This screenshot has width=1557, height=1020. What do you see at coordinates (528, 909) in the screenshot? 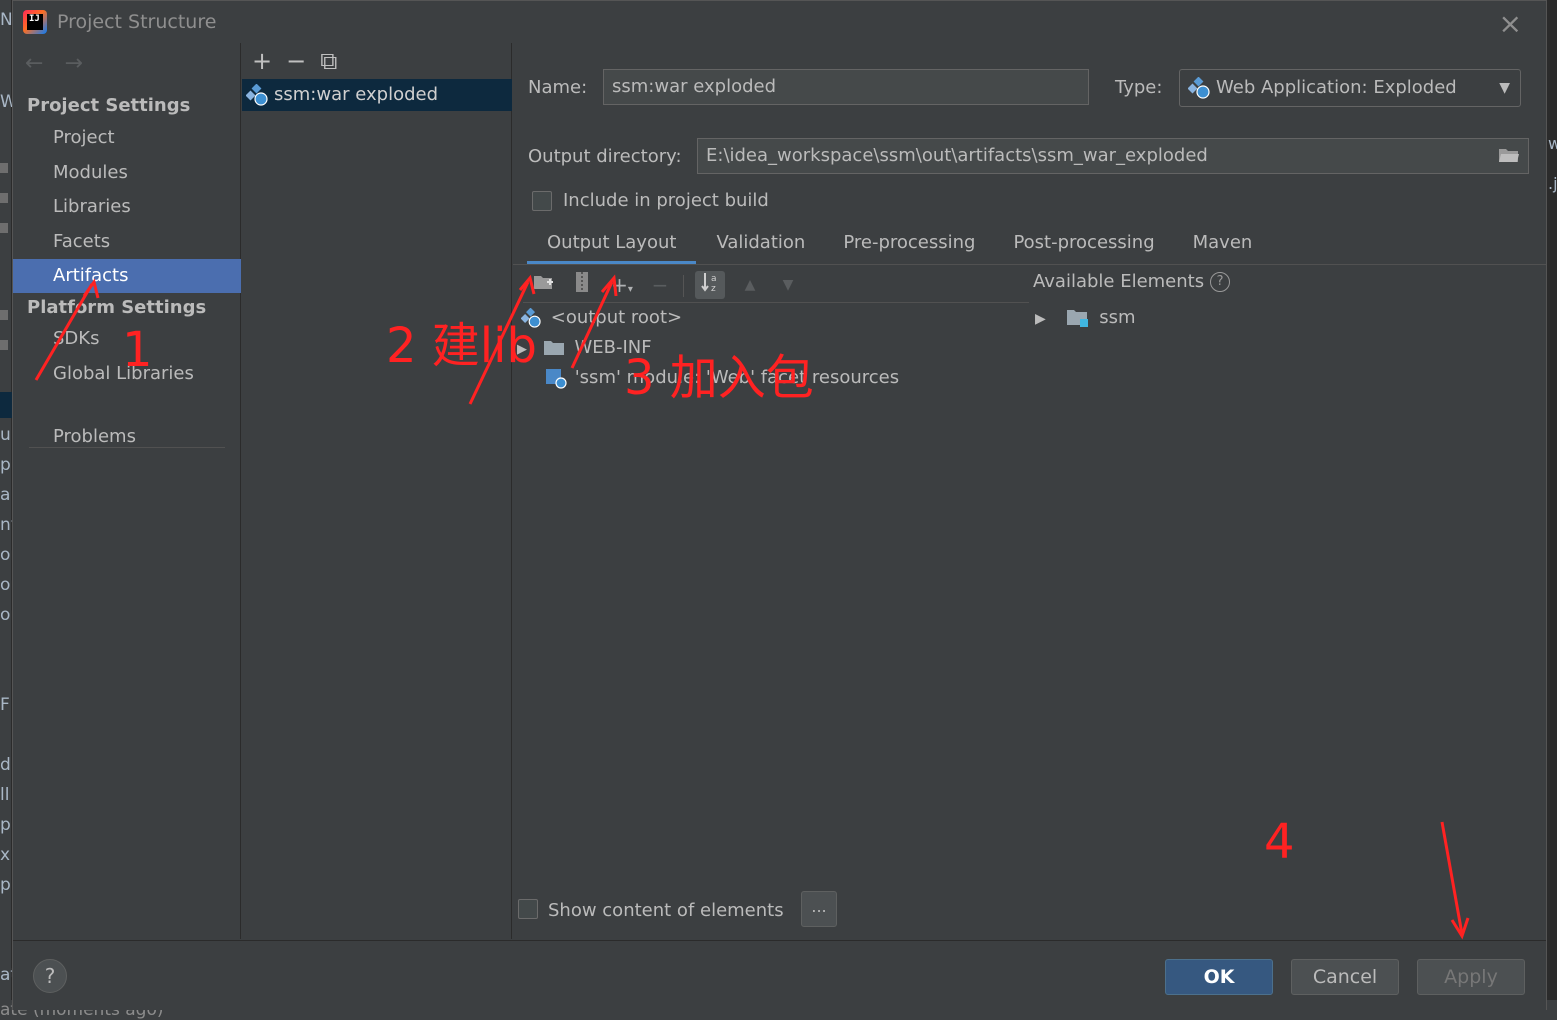
I see `show-content-checkbox` at bounding box center [528, 909].